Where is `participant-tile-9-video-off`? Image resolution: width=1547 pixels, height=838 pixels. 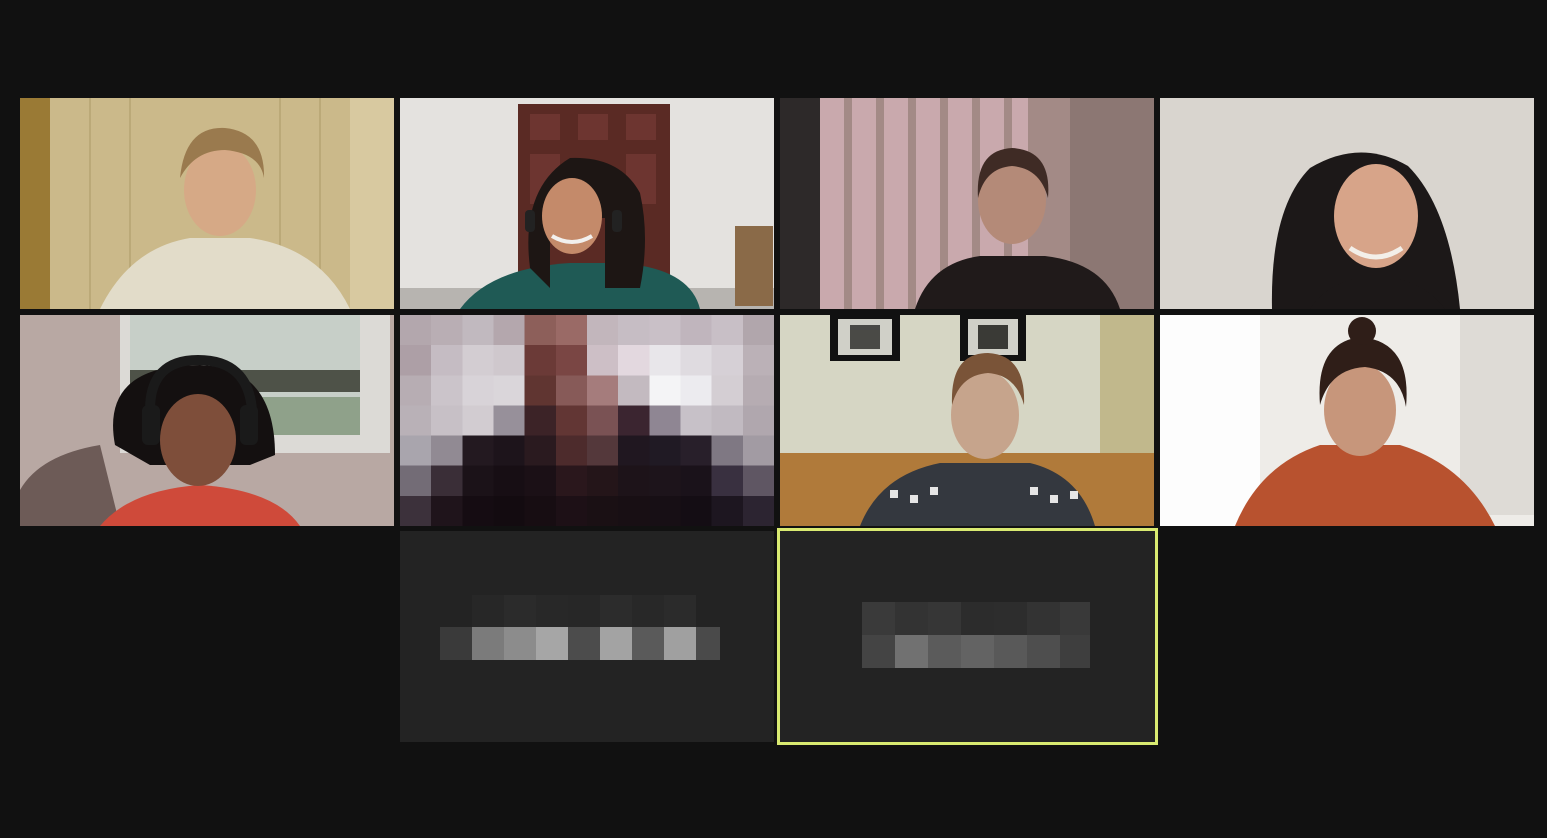
participant-tile-9-video-off is located at coordinates (587, 636).